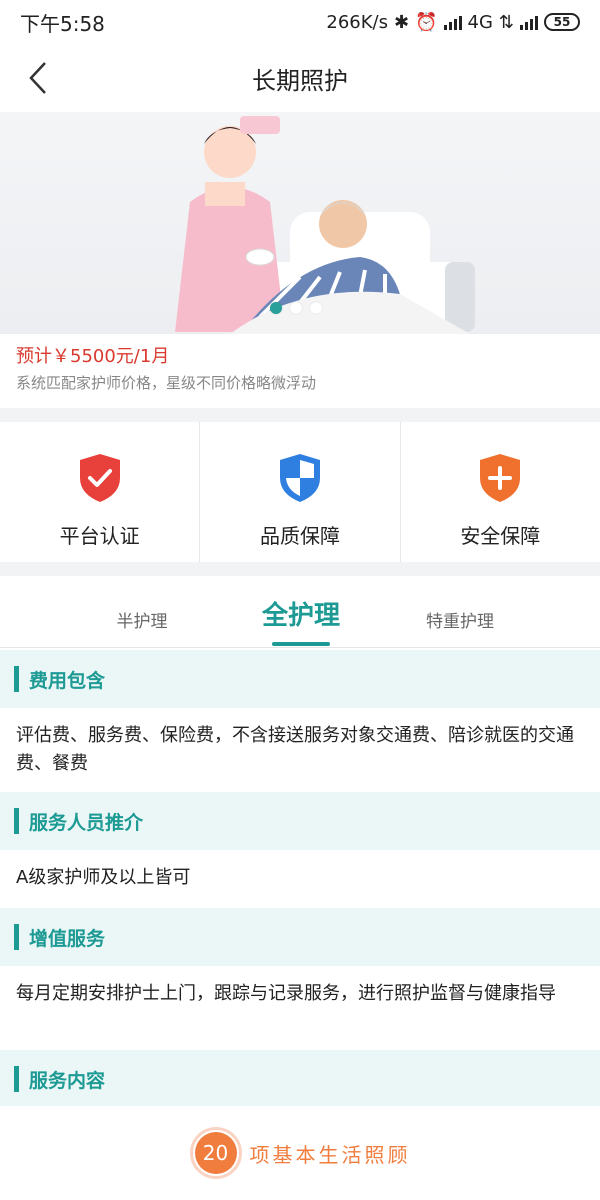 This screenshot has height=1200, width=600. I want to click on section-body-value-added: 每月定期安排护士上门，跟踪与记录服务，进行照护监督与健康指导, so click(286, 993).